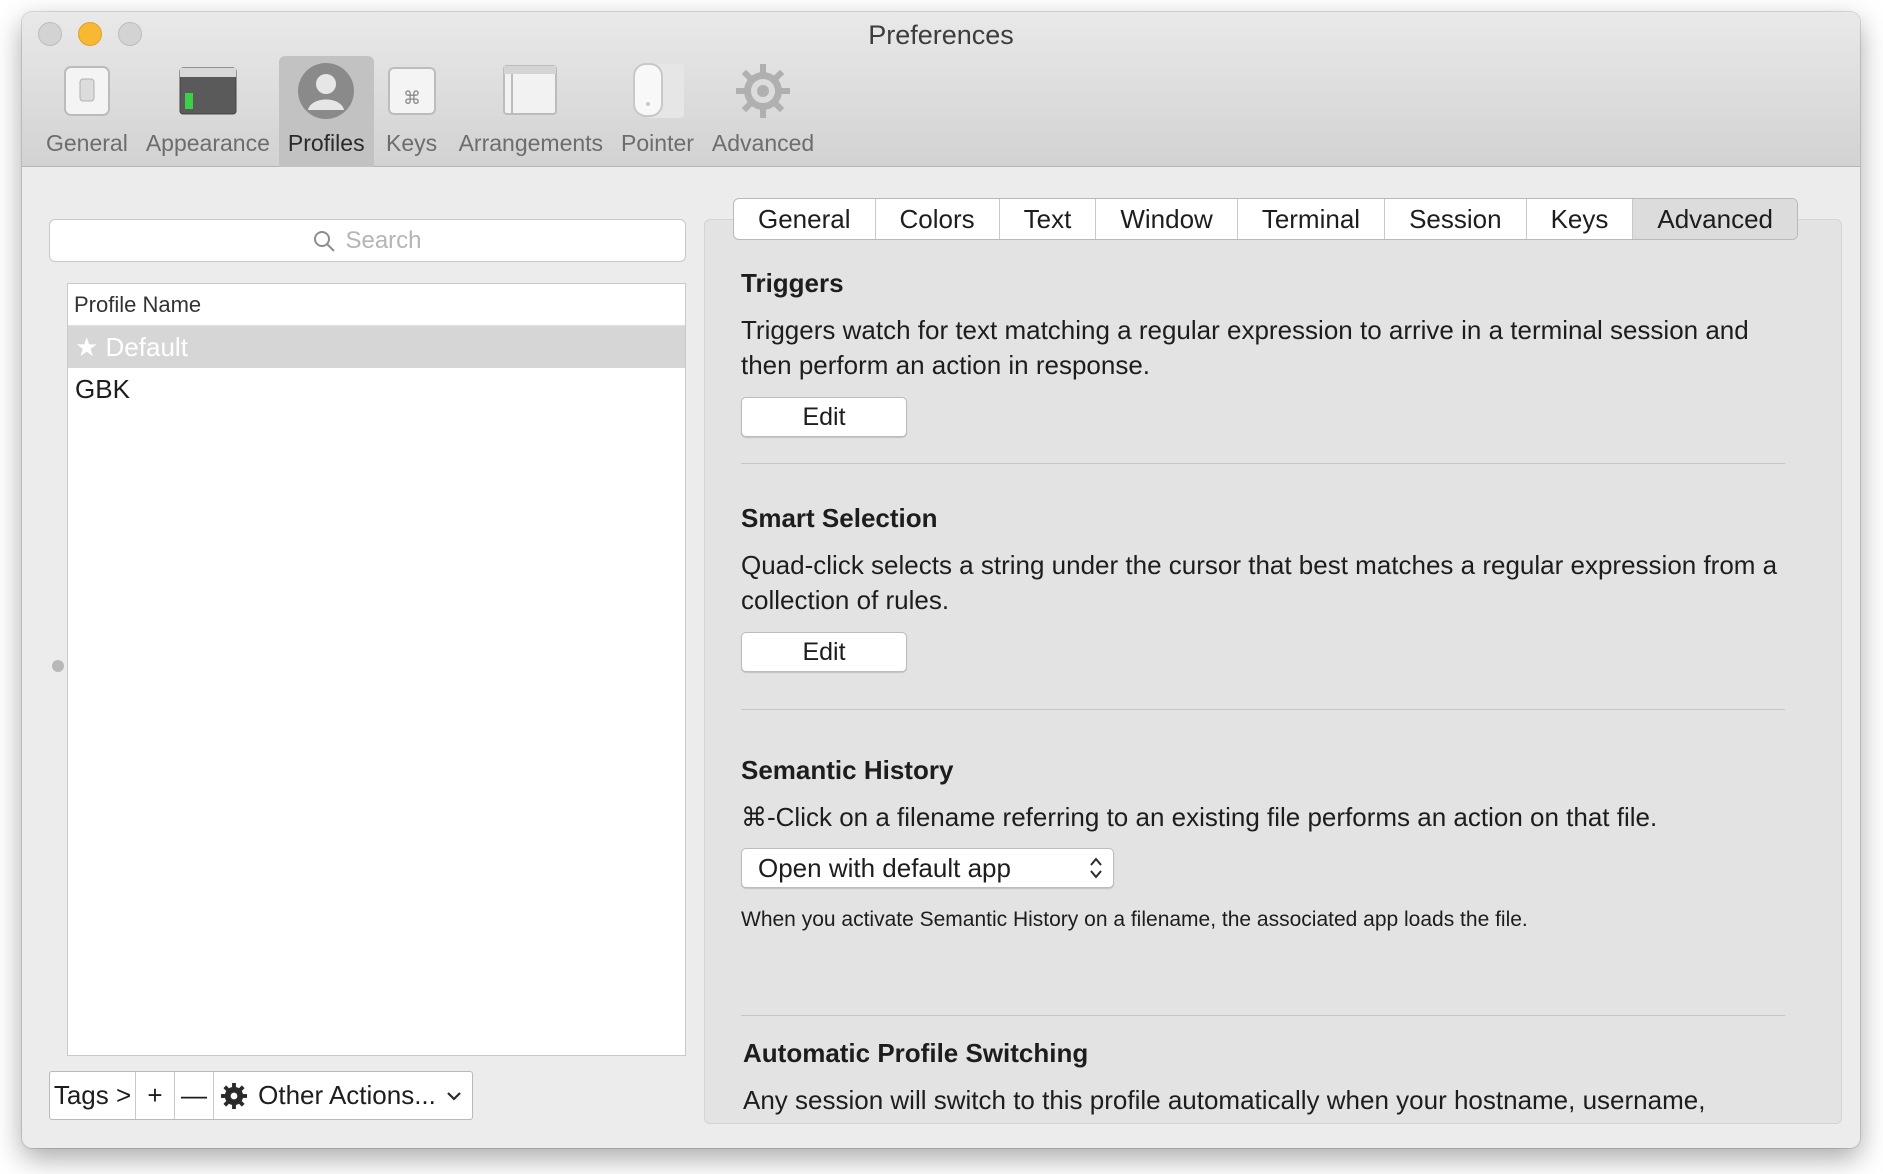 Image resolution: width=1883 pixels, height=1174 pixels. Describe the element at coordinates (1715, 219) in the screenshot. I see `tab-advanced: Advanced` at that location.